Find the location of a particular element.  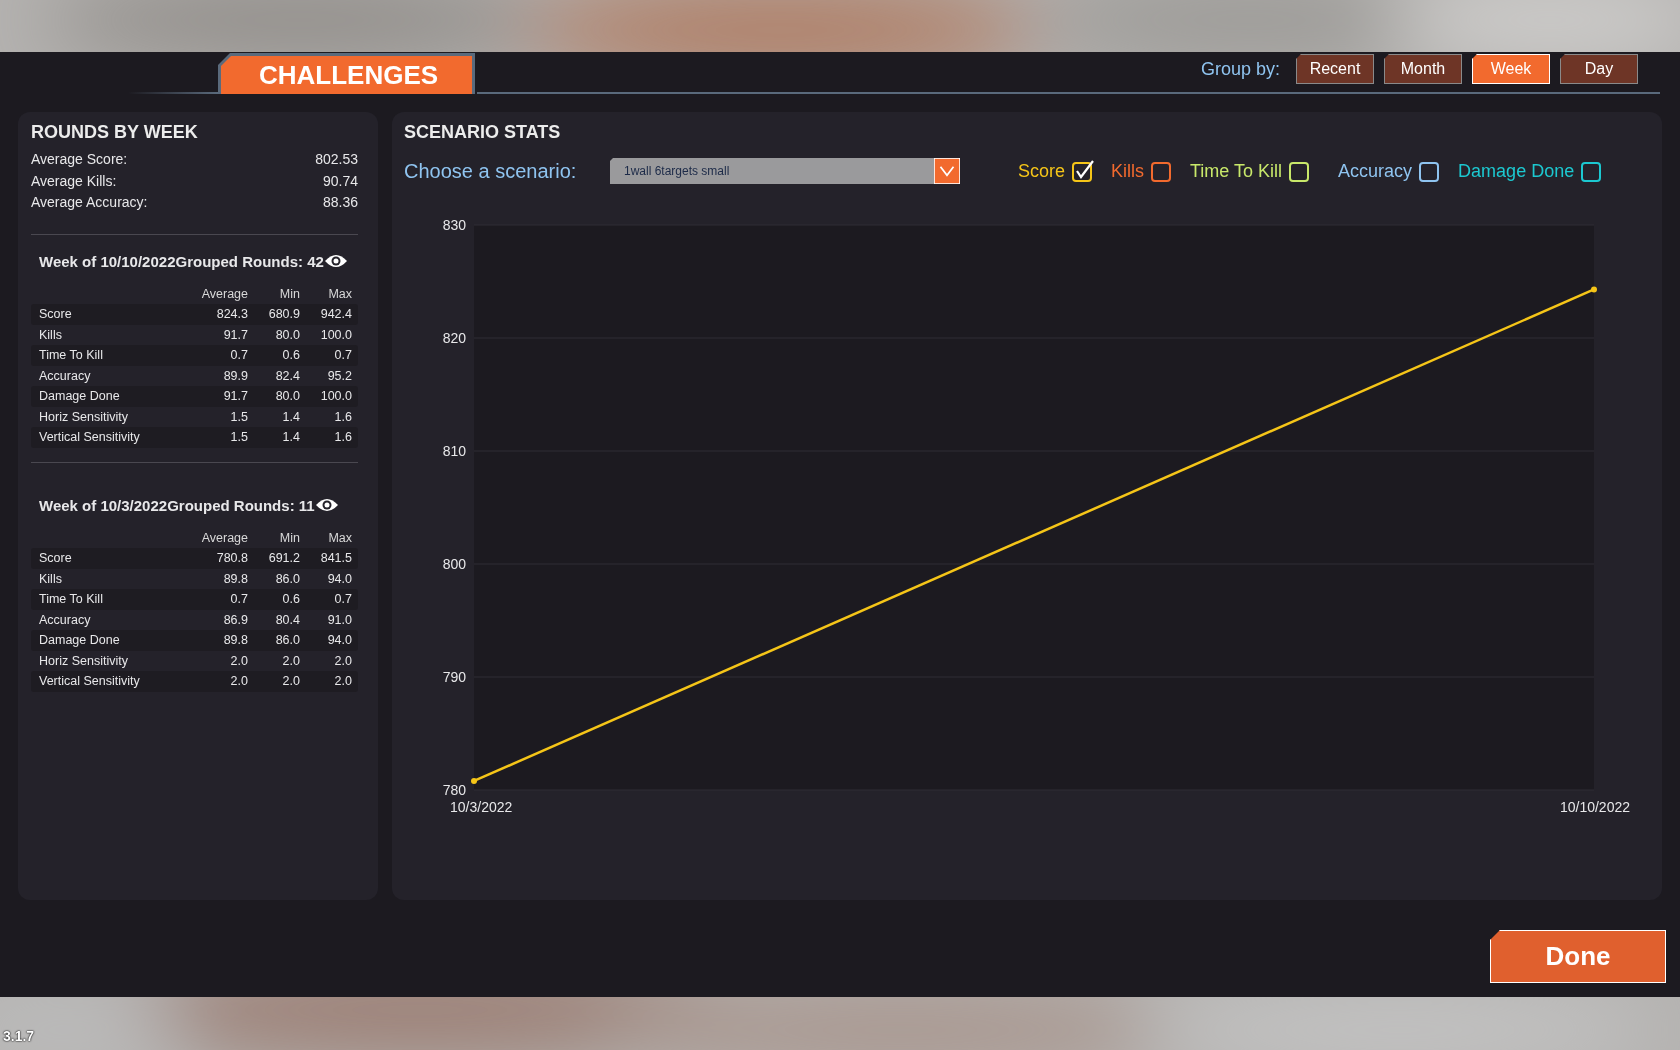

table-cell-text: 86.9 is located at coordinates (235, 619).